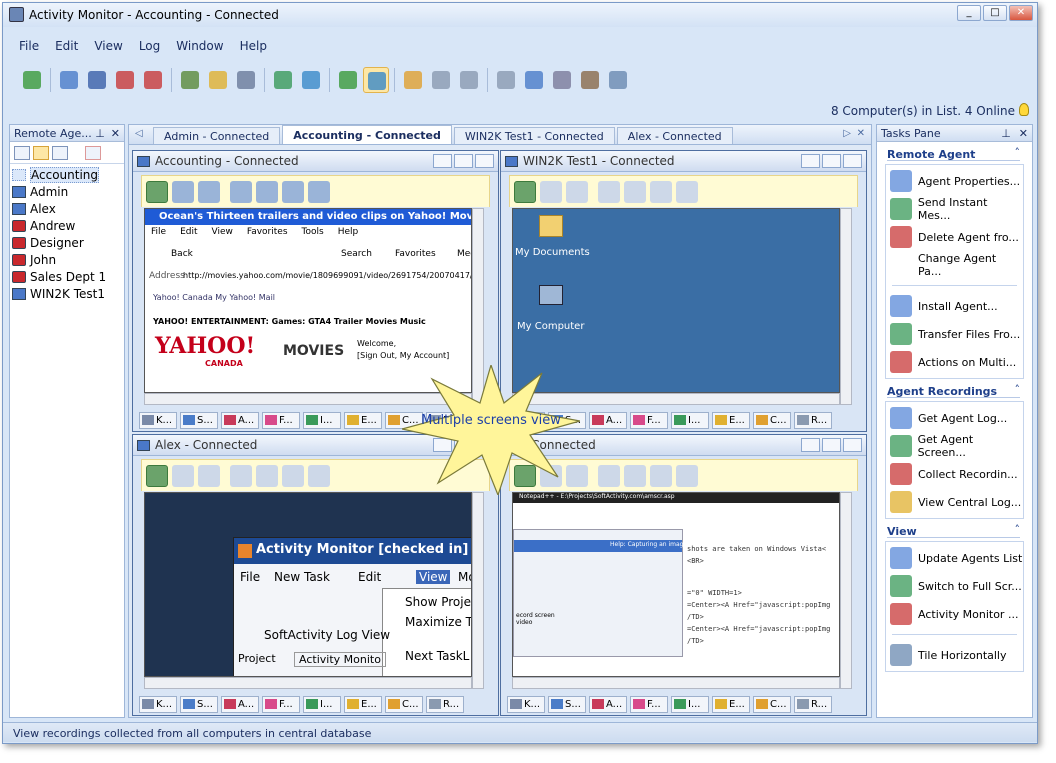 This screenshot has width=1056, height=763. I want to click on remote-icon, so click(562, 80).